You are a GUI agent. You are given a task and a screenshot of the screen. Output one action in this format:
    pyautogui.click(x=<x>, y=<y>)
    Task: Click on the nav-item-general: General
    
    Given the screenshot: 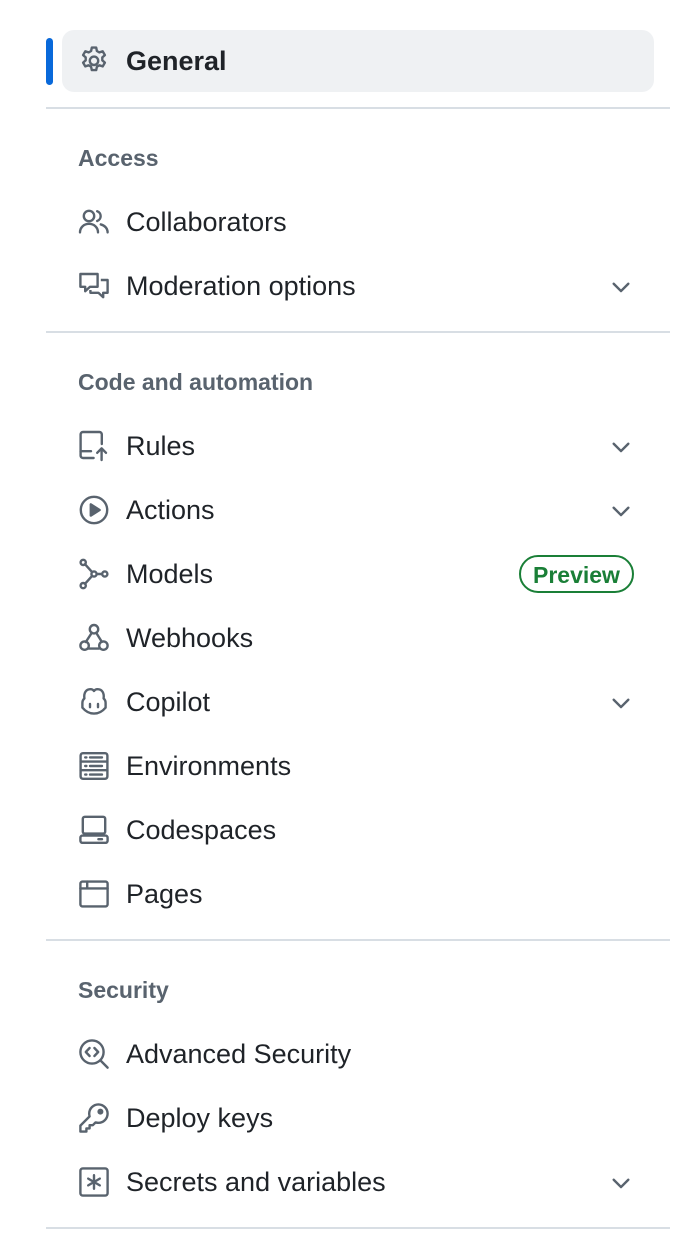 What is the action you would take?
    pyautogui.click(x=358, y=61)
    